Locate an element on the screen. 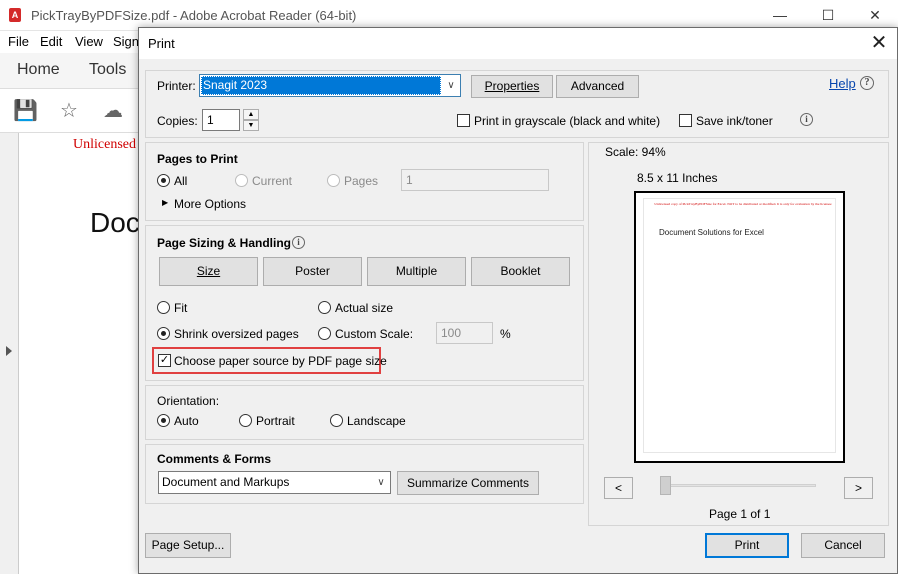 The width and height of the screenshot is (898, 574). close-app-icon: ✕ is located at coordinates (875, 15).